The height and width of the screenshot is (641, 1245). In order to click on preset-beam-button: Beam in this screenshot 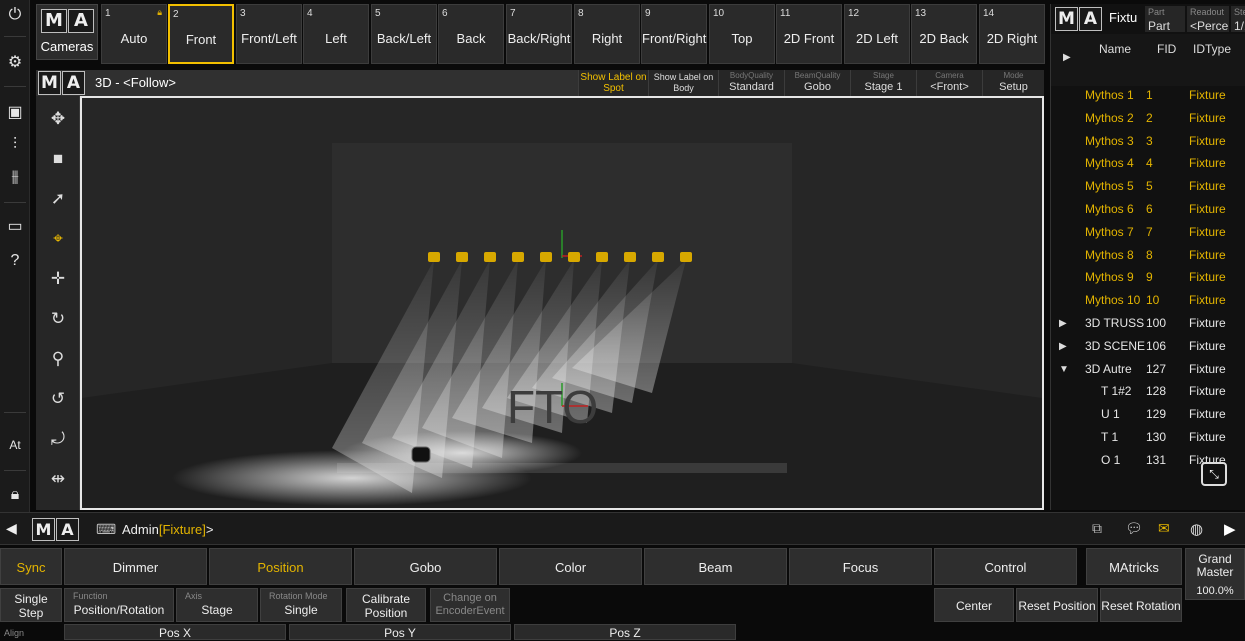, I will do `click(715, 566)`.